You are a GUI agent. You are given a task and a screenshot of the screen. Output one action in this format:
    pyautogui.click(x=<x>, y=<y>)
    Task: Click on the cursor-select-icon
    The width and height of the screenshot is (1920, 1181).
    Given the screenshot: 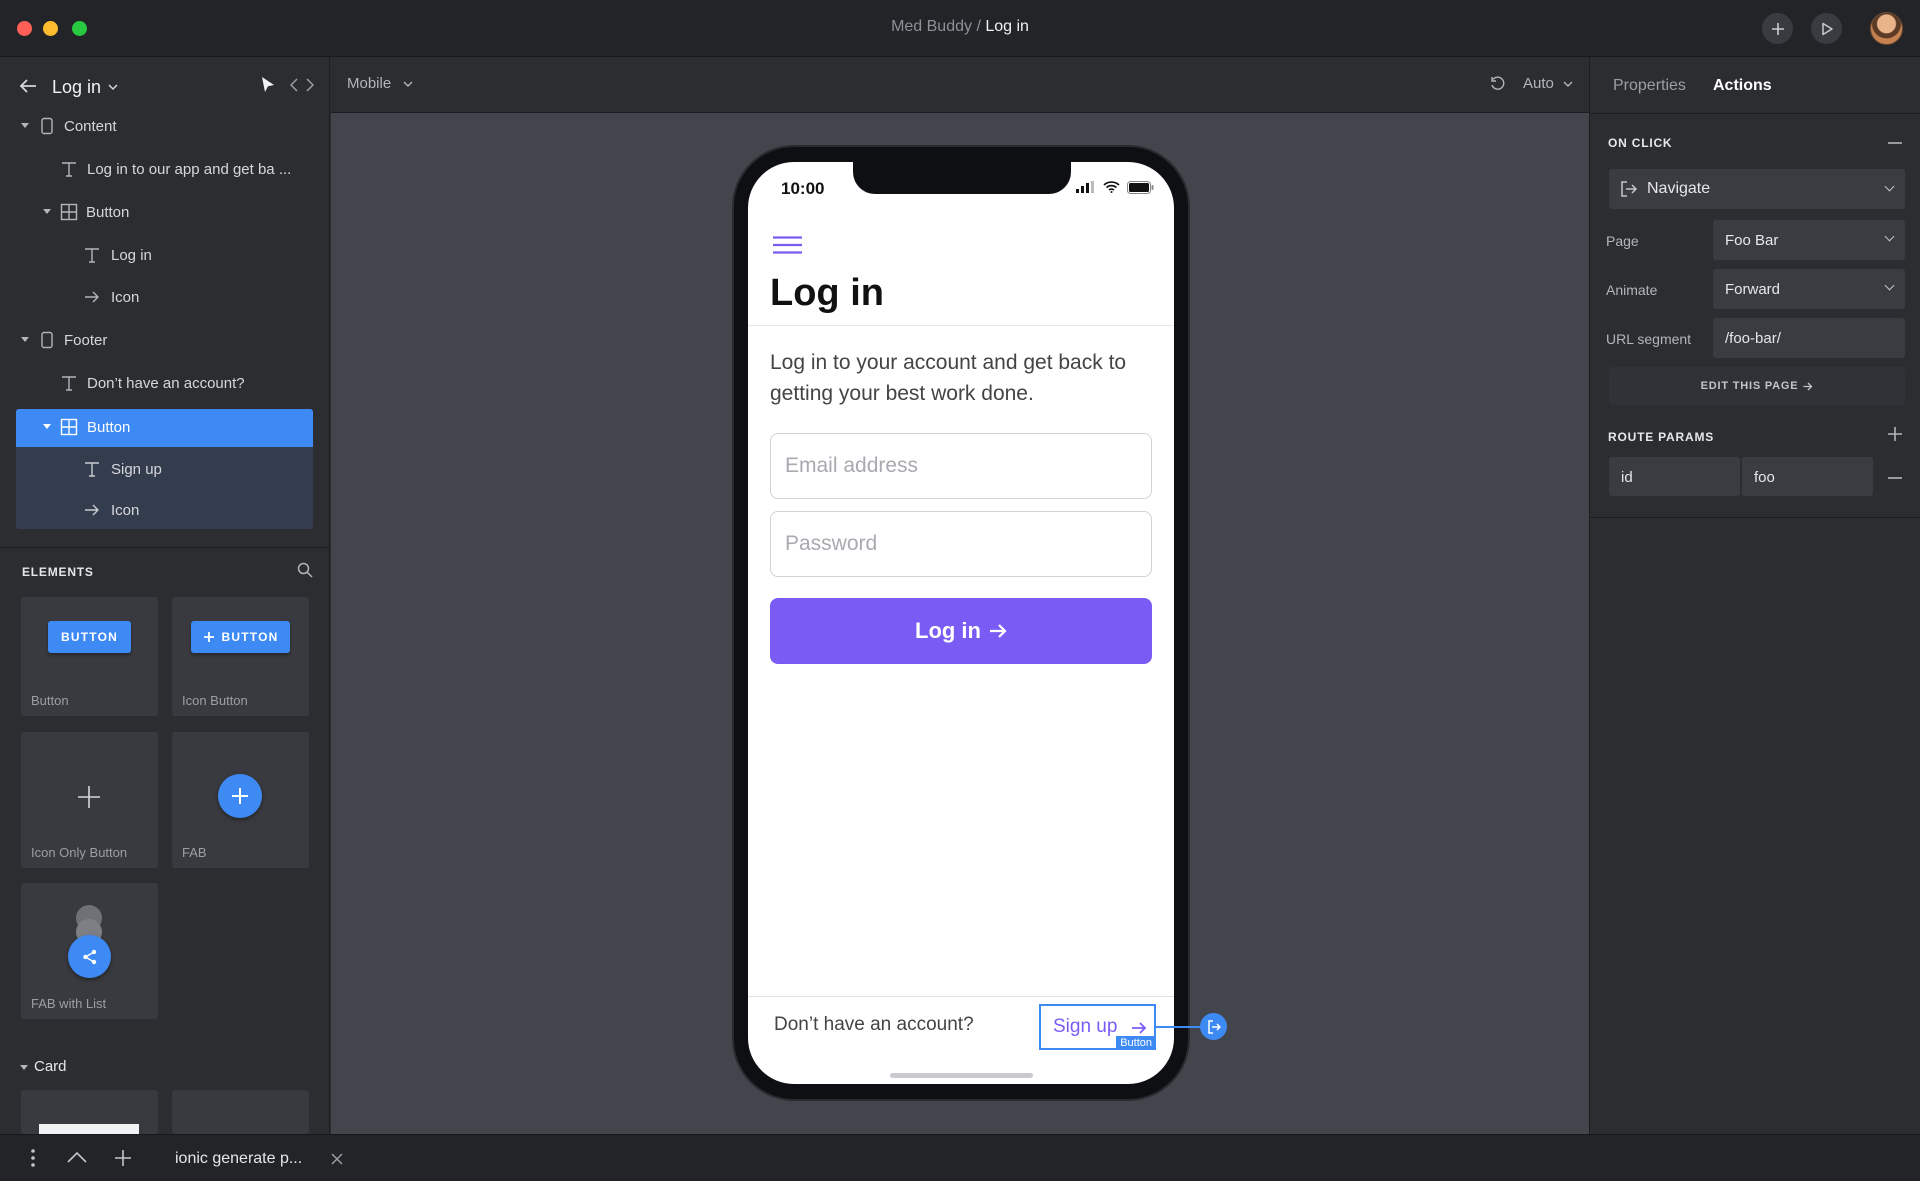 What is the action you would take?
    pyautogui.click(x=268, y=85)
    